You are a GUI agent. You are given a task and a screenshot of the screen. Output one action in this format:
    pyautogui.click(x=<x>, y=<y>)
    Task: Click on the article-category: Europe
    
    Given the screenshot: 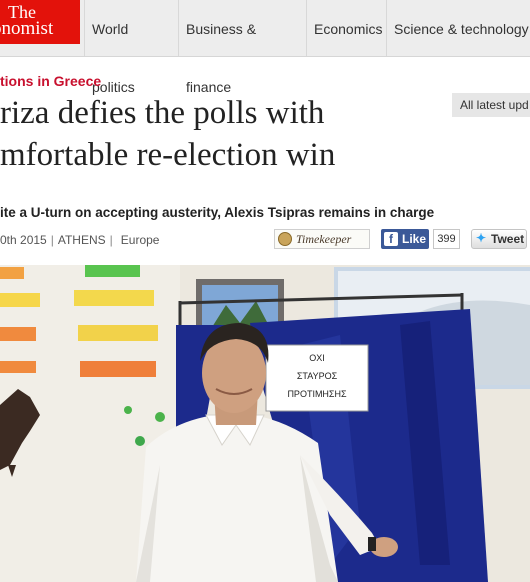 What is the action you would take?
    pyautogui.click(x=140, y=240)
    